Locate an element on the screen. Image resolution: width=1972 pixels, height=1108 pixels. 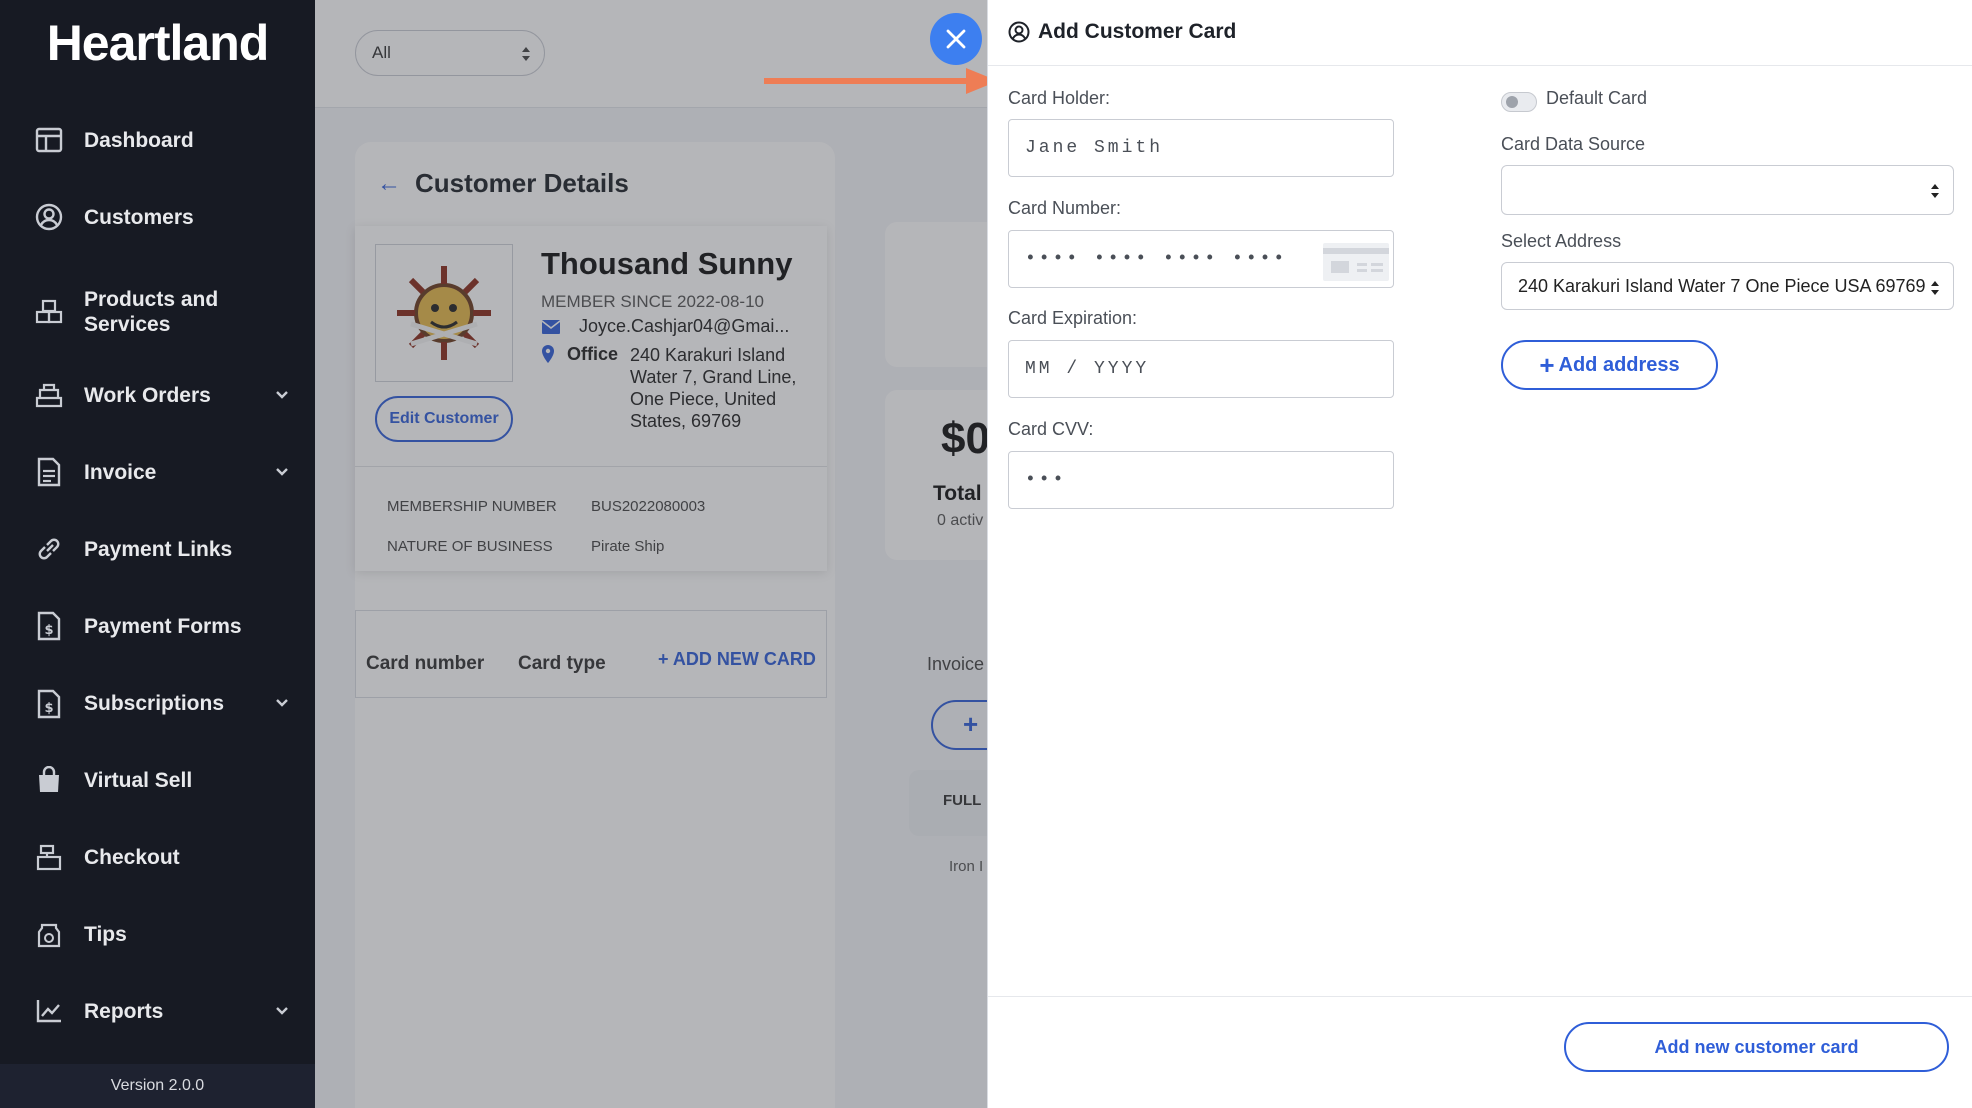
chart-line-icon is located at coordinates (49, 1011).